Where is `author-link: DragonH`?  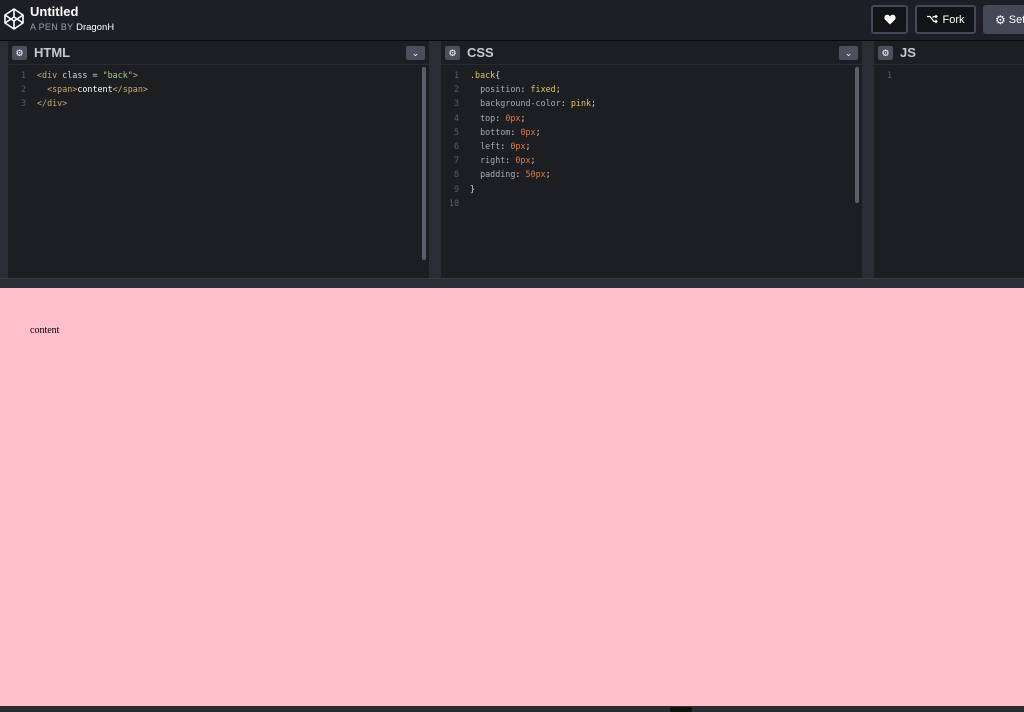
author-link: DragonH is located at coordinates (95, 27).